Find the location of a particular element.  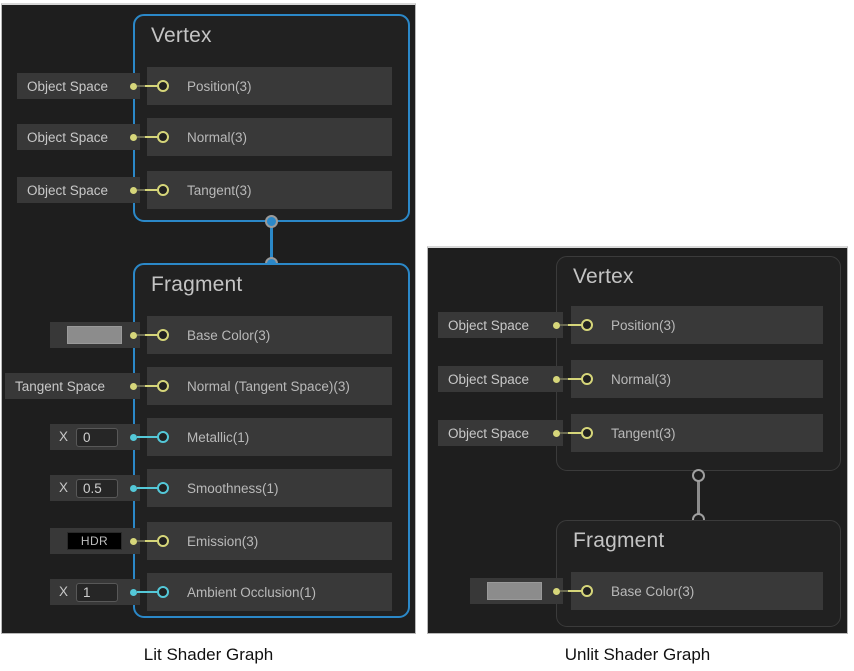

lit-fragment-outdot-base-color is located at coordinates (133, 335).